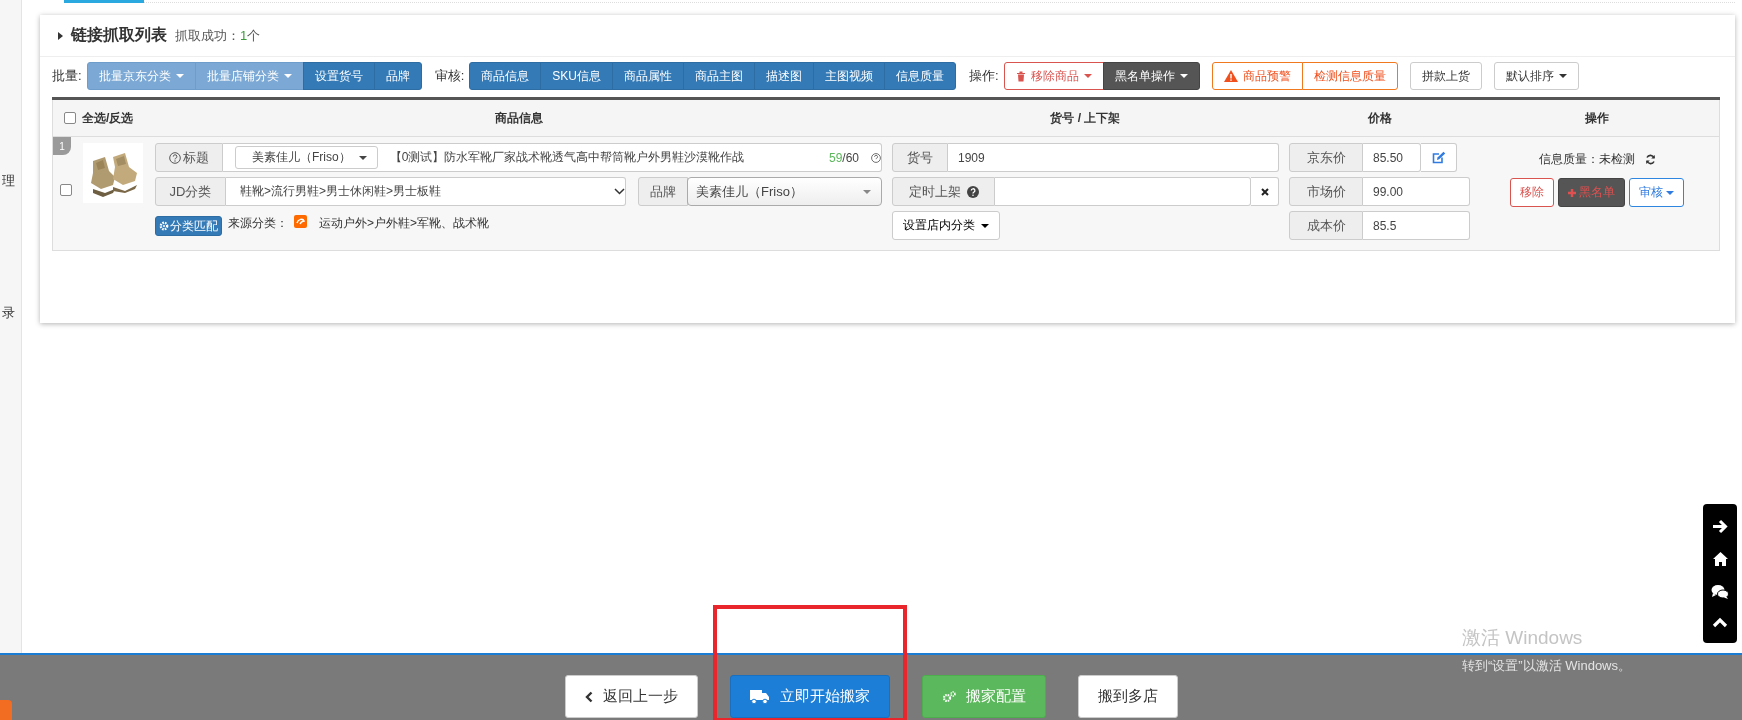 Image resolution: width=1742 pixels, height=720 pixels. What do you see at coordinates (663, 191) in the screenshot?
I see `field-label: 品牌` at bounding box center [663, 191].